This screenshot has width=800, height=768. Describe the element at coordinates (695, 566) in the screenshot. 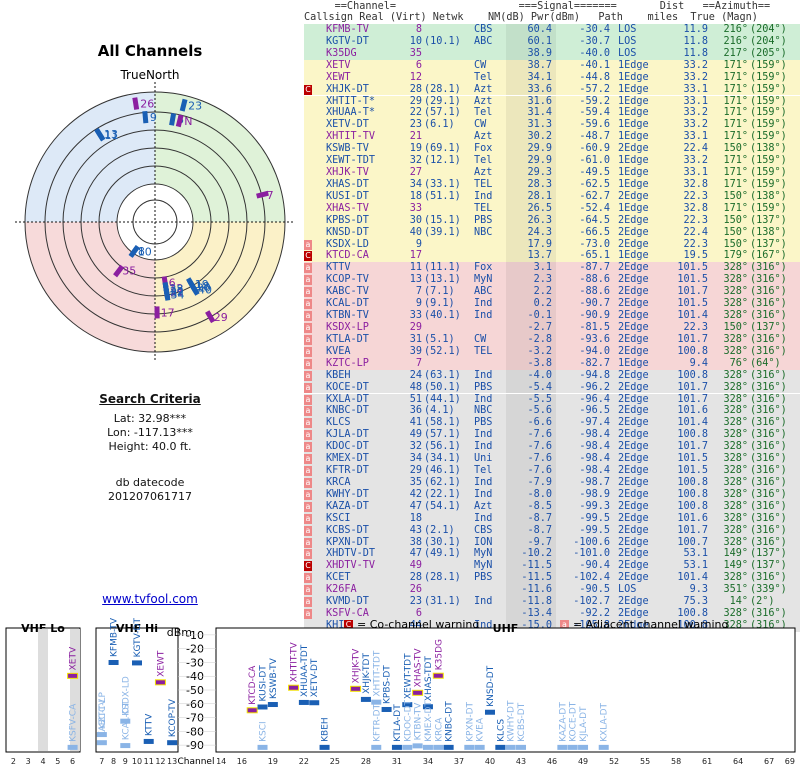

I see `cell-dist: 53.1` at that location.